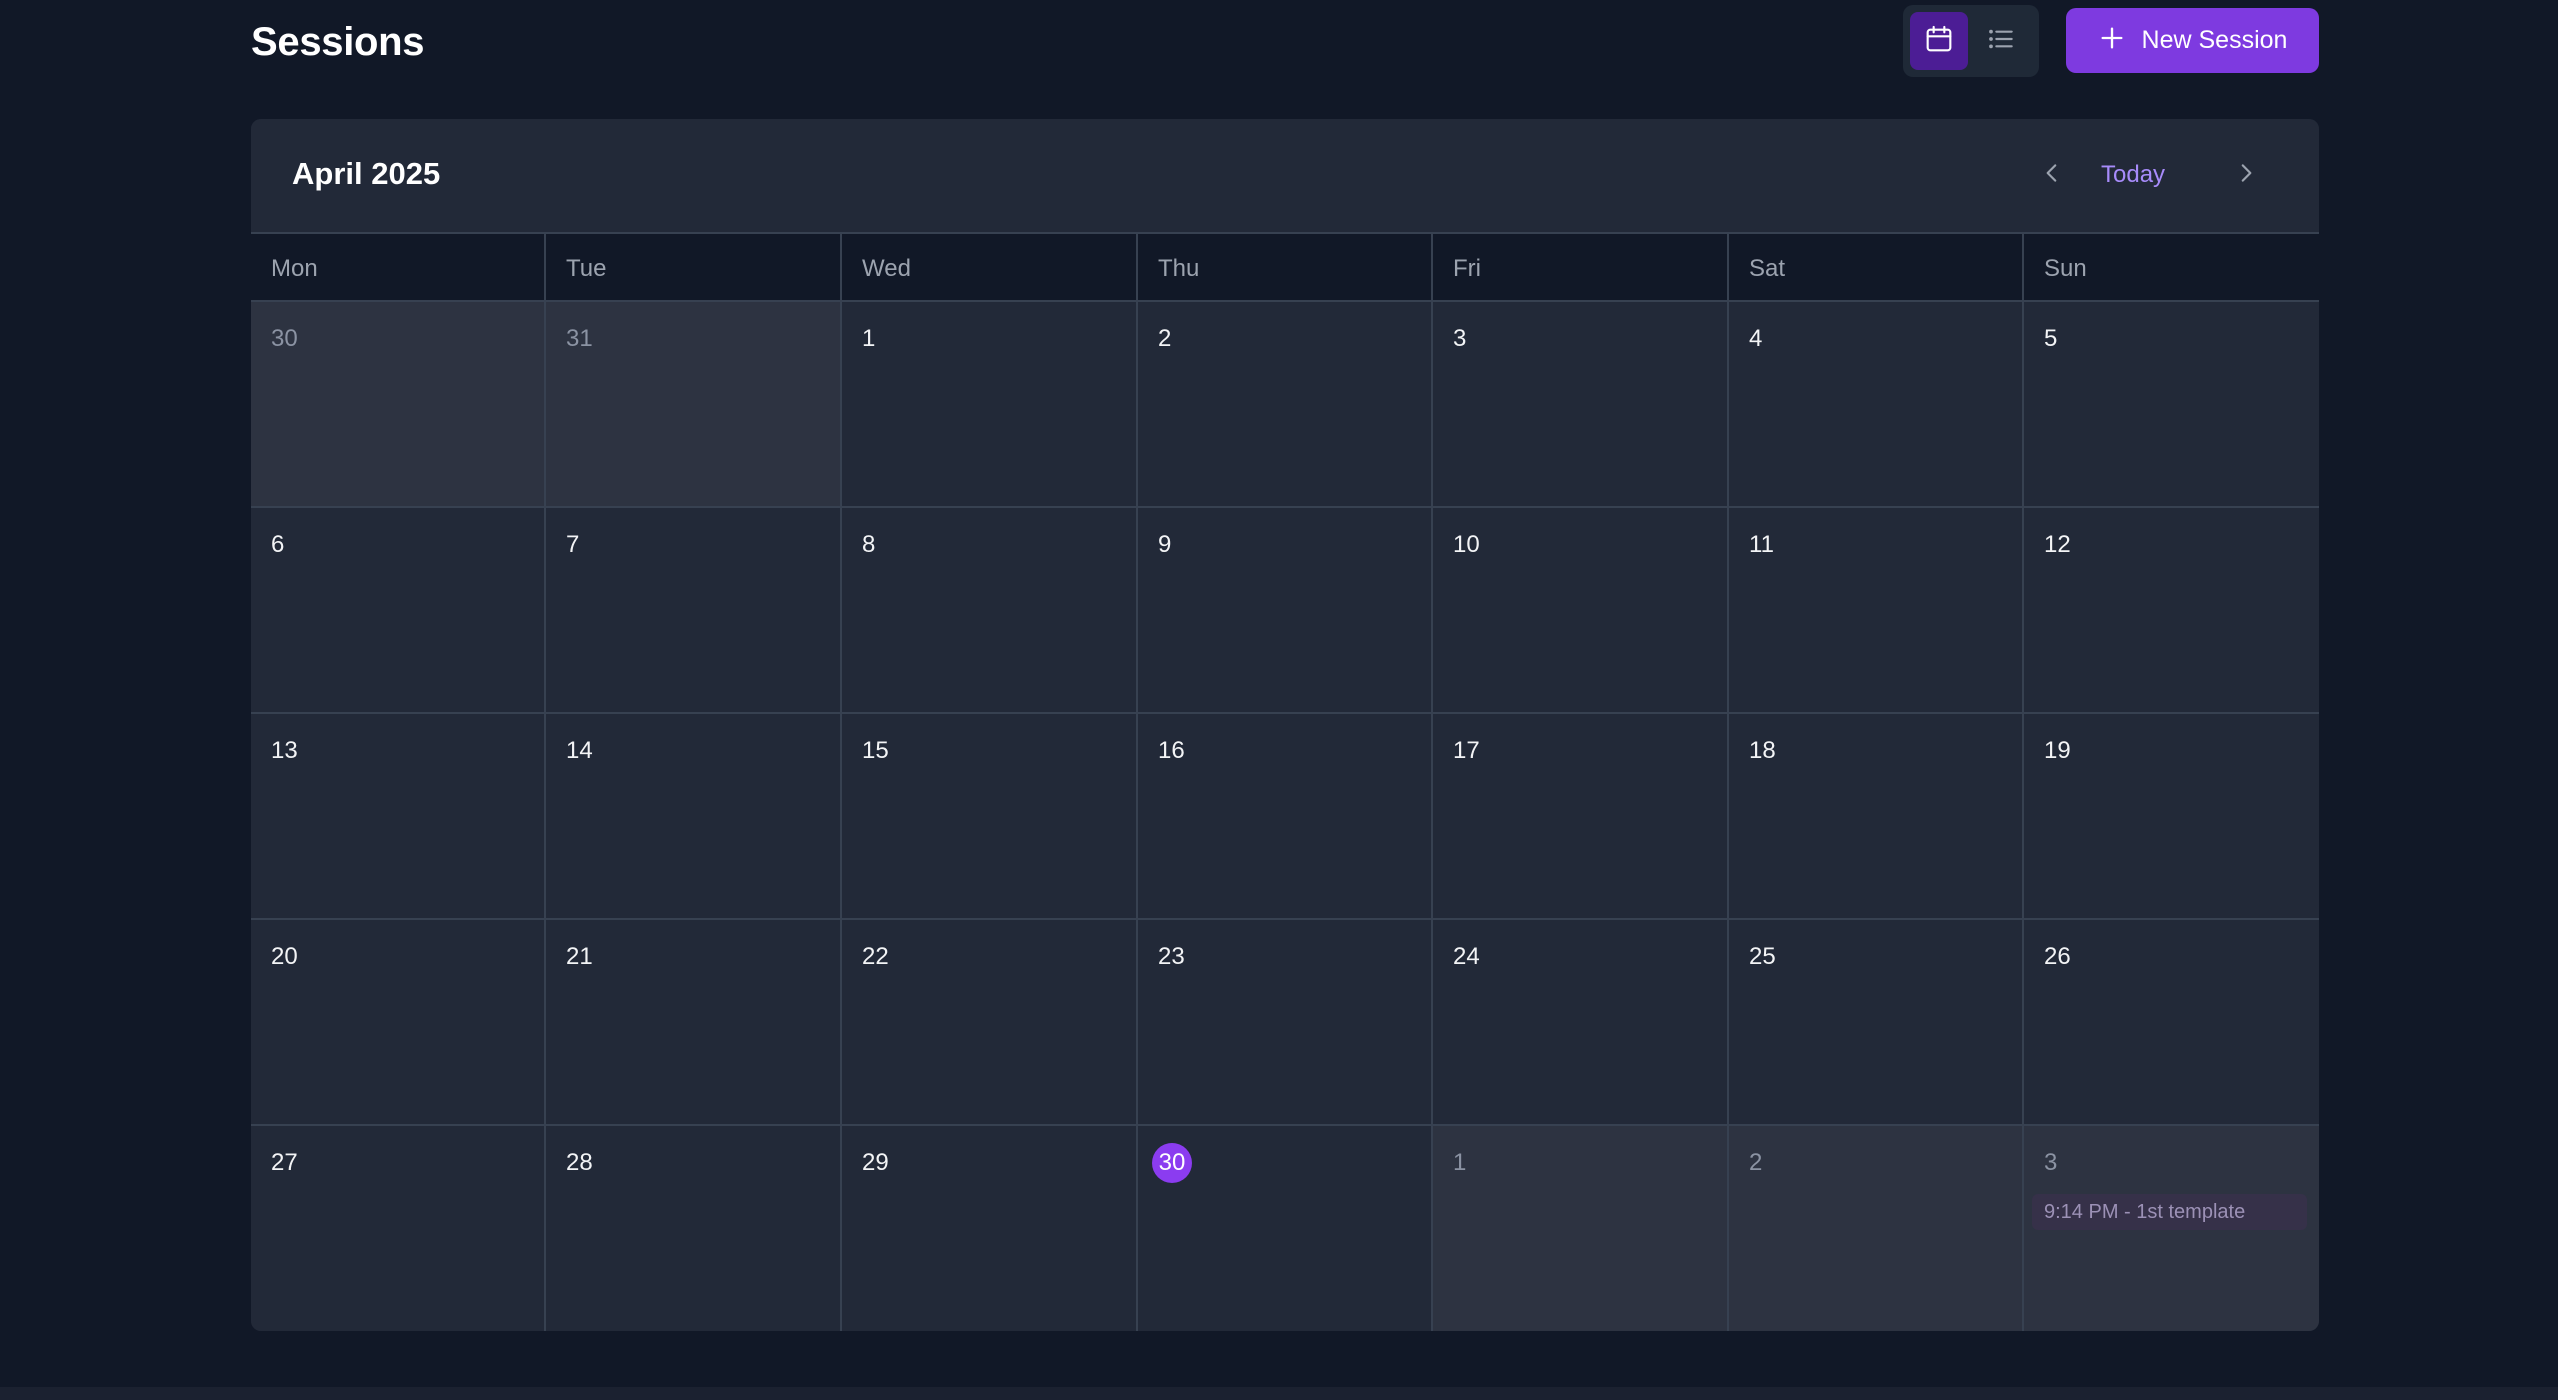  Describe the element at coordinates (284, 956) in the screenshot. I see `day-number: 20` at that location.